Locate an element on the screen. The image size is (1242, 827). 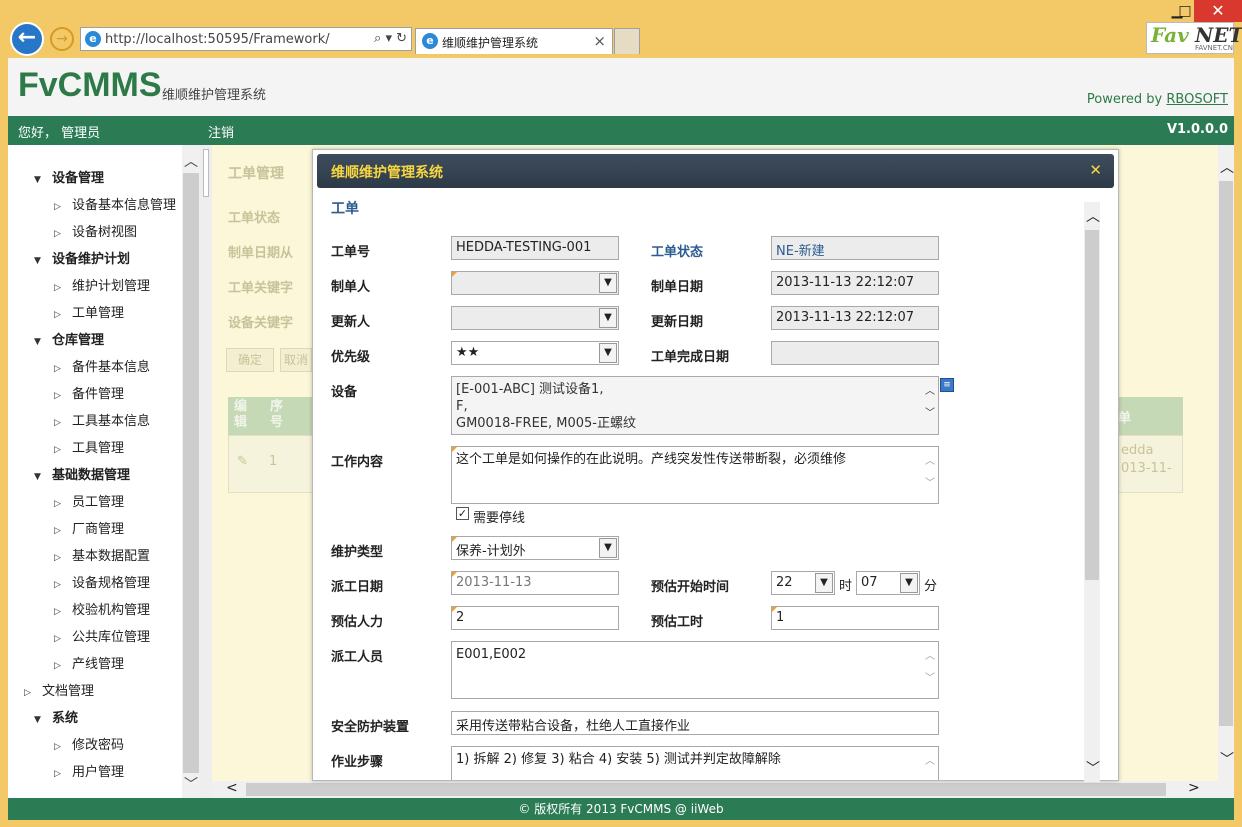
sidebar-item: ▼ 设备管理 is located at coordinates (69, 176).